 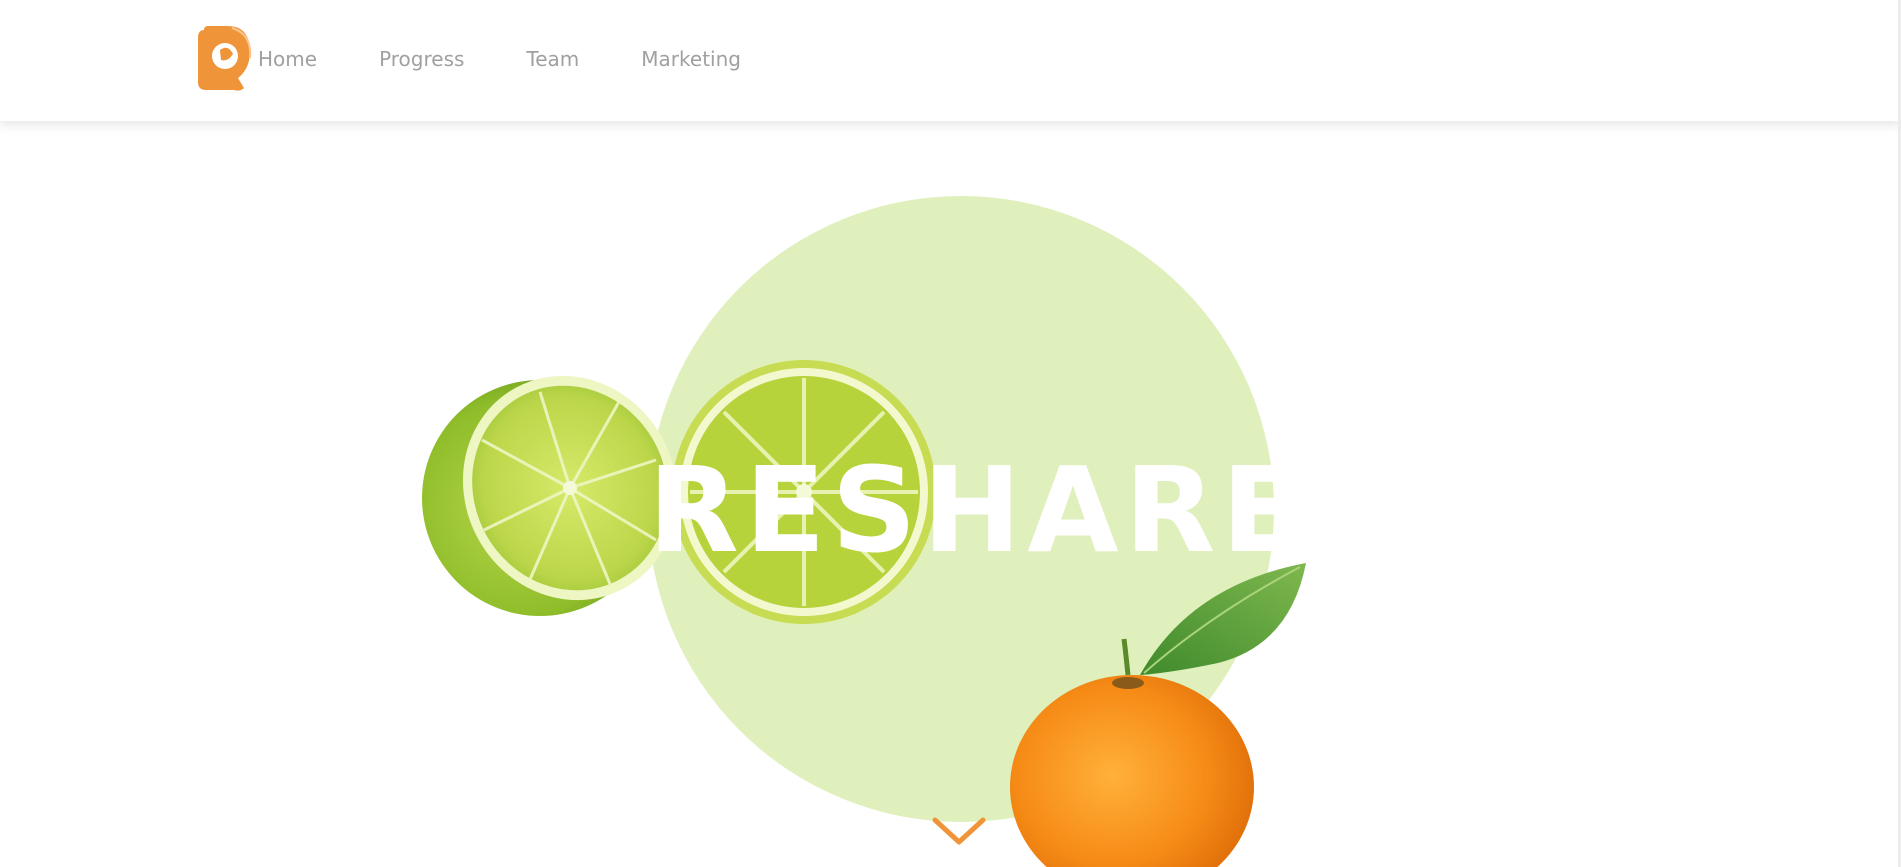 What do you see at coordinates (1158, 715) in the screenshot?
I see `orange-with-leaf-image` at bounding box center [1158, 715].